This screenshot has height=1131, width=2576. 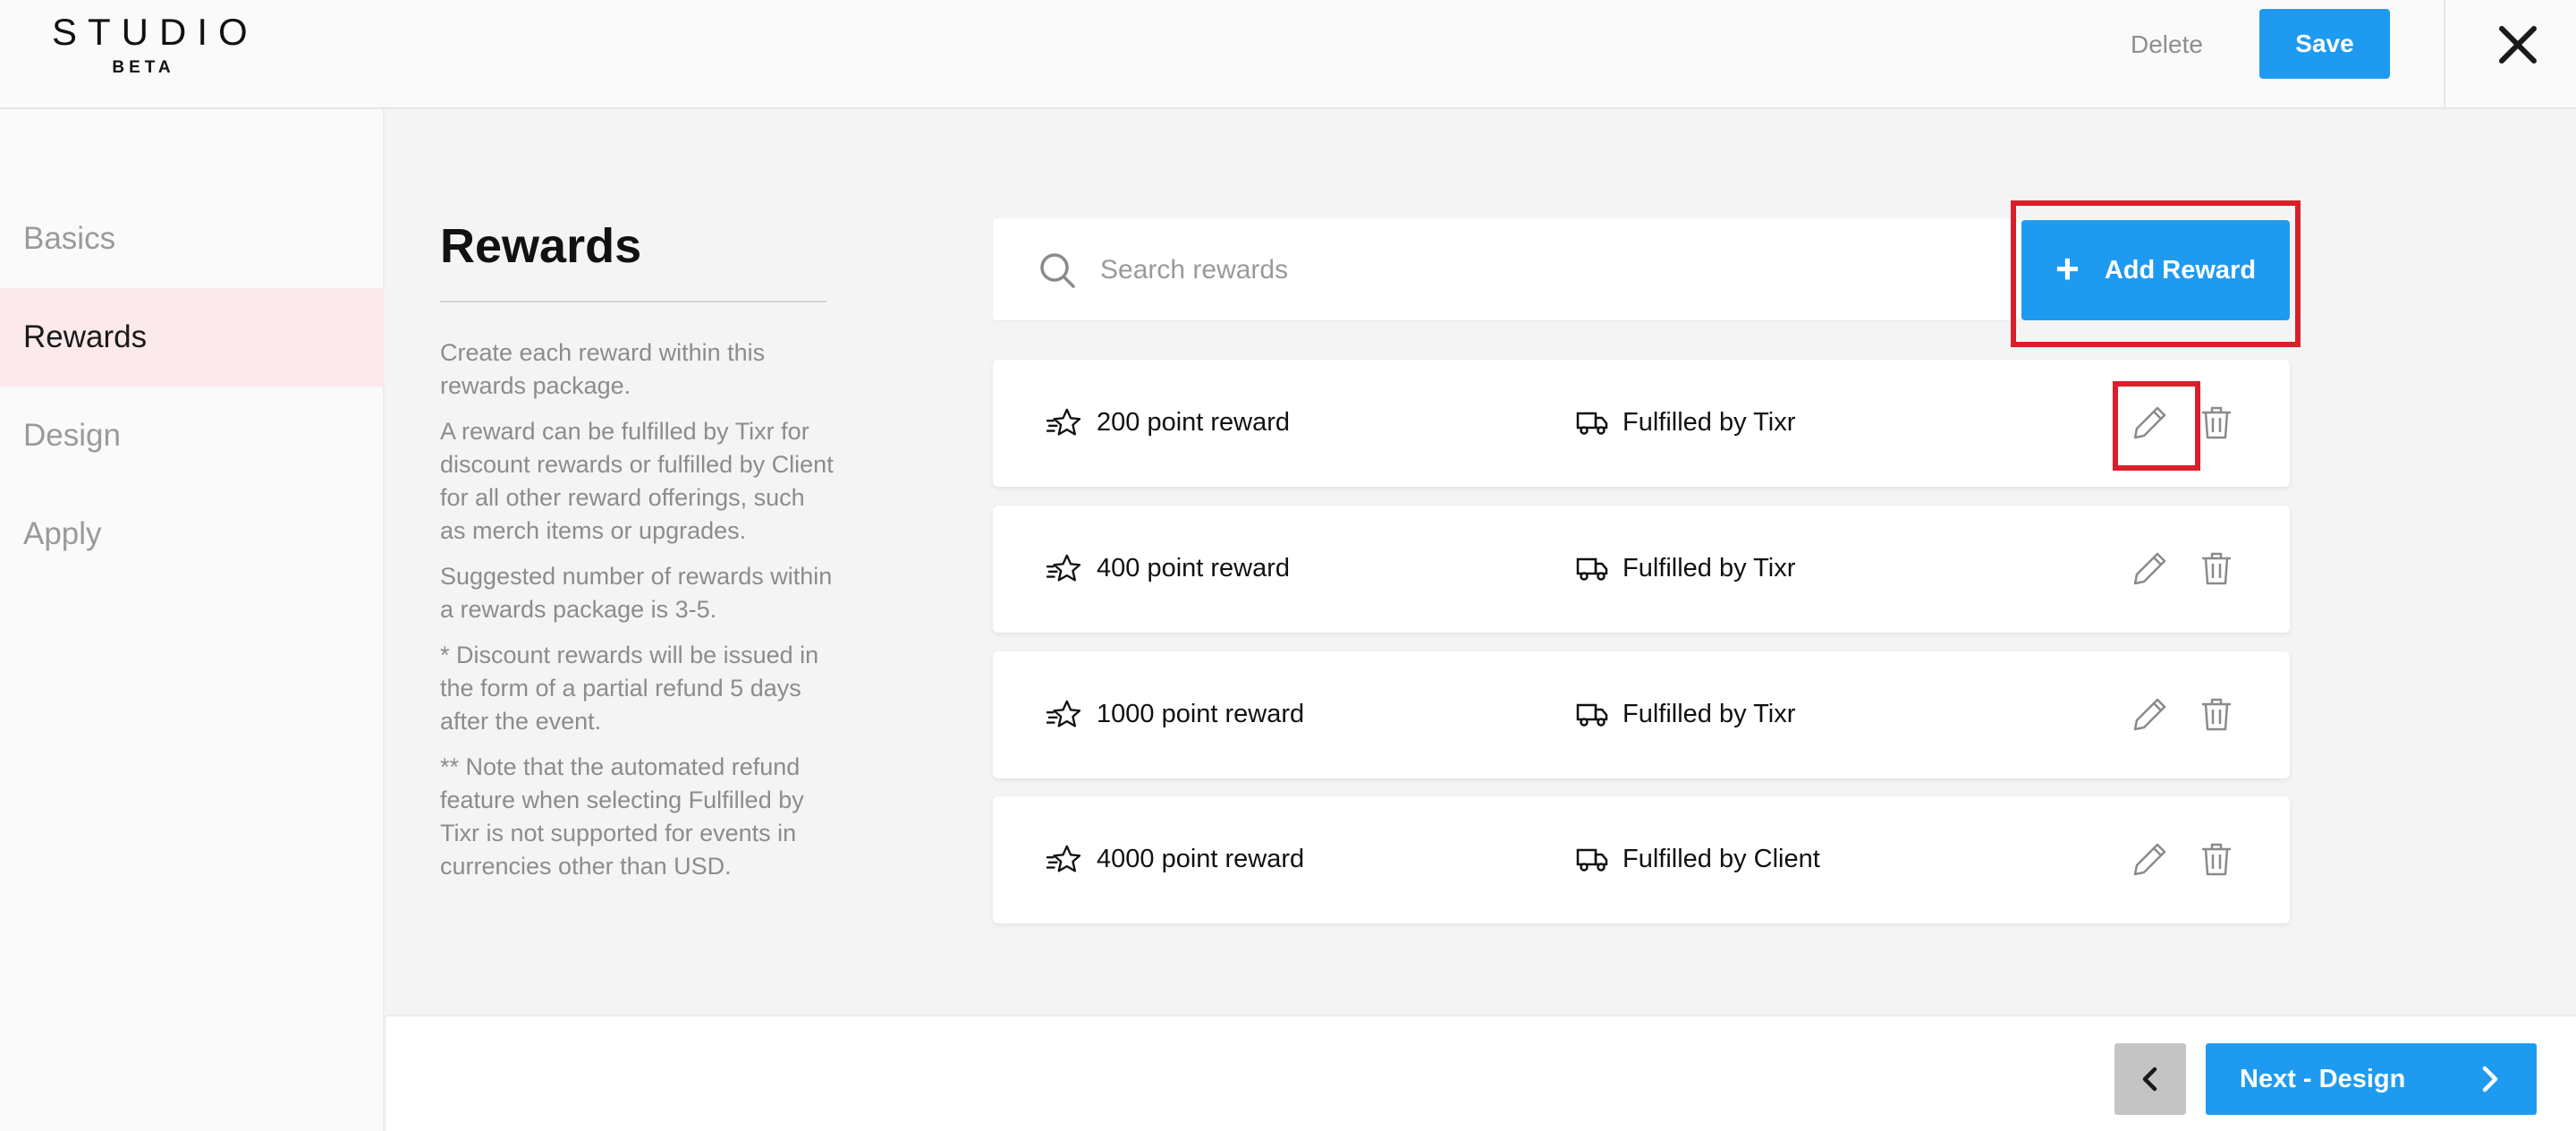 I want to click on close-button, so click(x=2517, y=45).